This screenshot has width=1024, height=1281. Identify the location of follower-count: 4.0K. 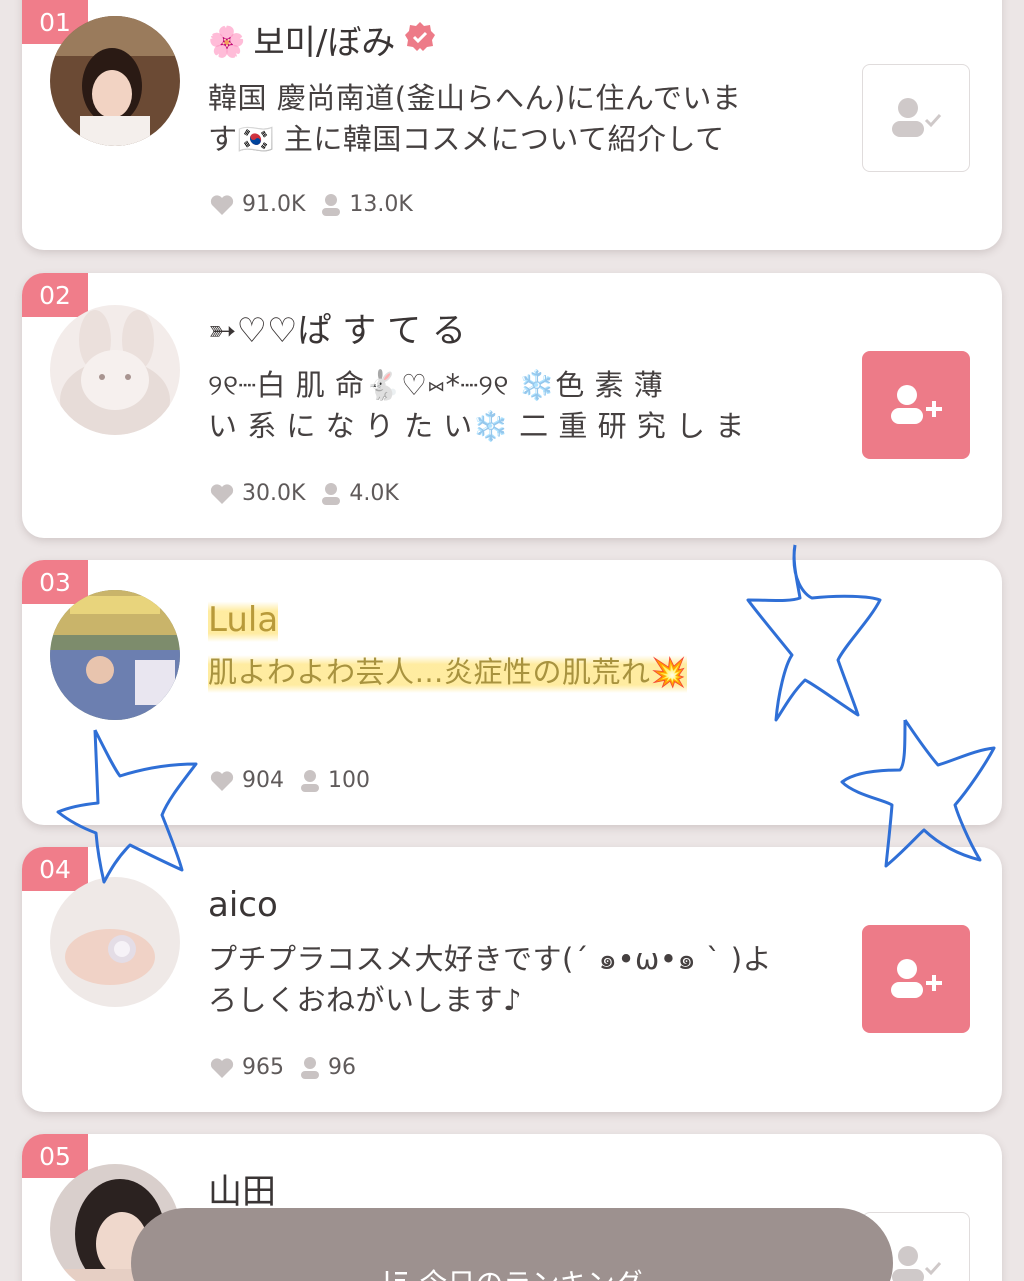
(374, 493).